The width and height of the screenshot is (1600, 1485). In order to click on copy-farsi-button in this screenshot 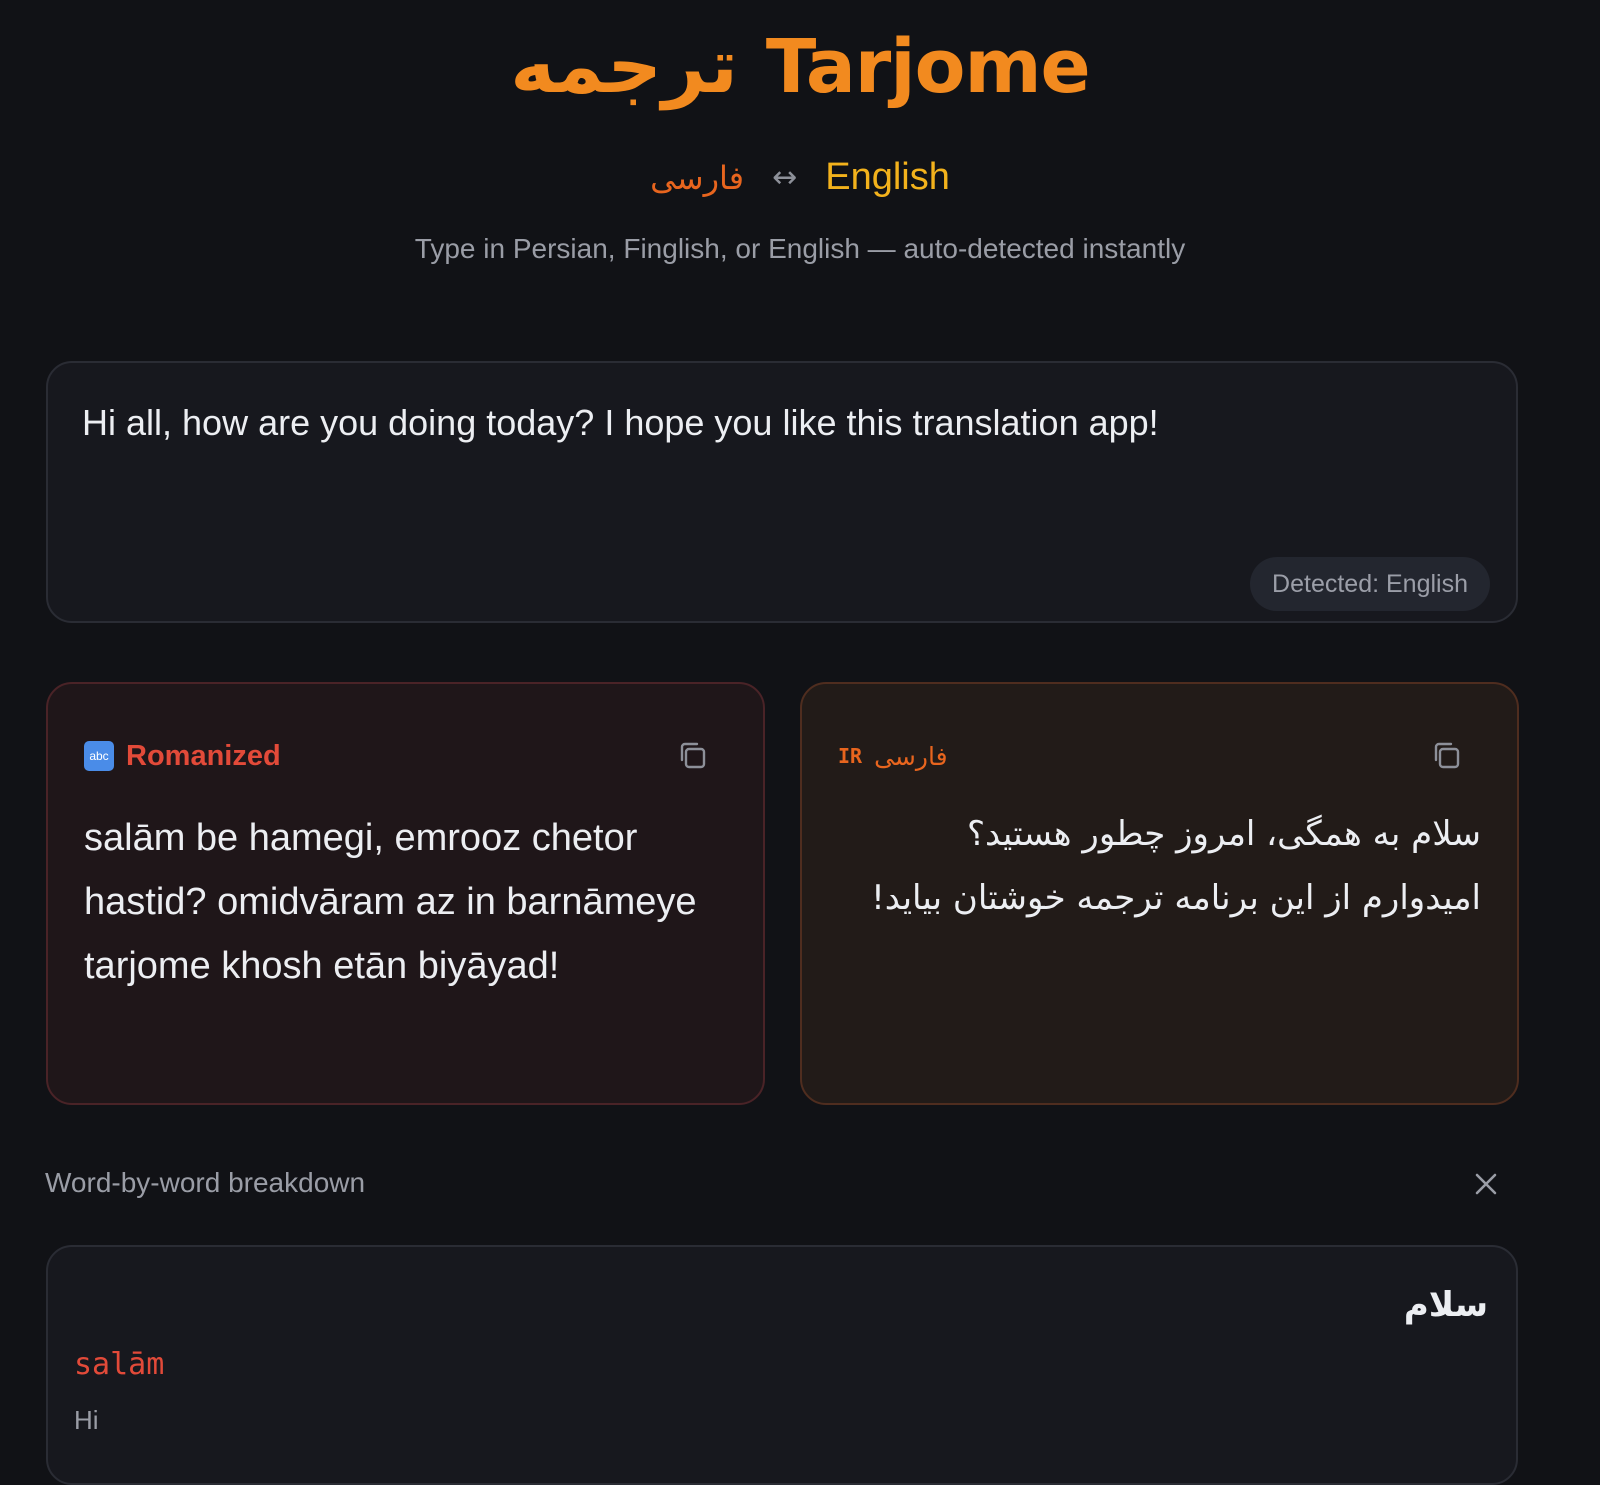, I will do `click(1447, 756)`.